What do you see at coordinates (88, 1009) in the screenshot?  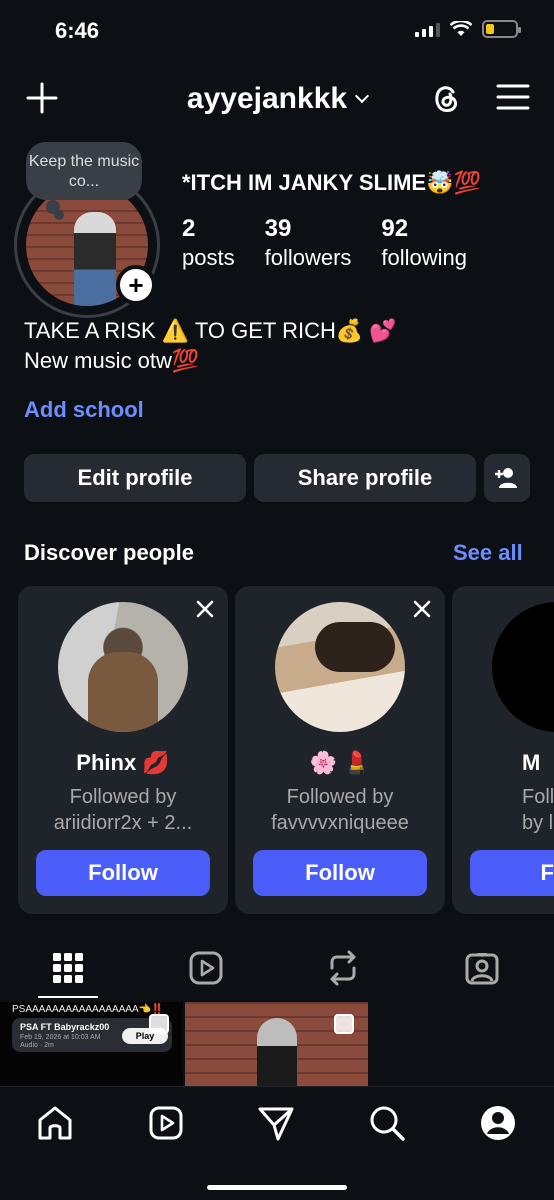 I see `post-caption: PSAAAAAAAAAAAAAAAAA👈‼️` at bounding box center [88, 1009].